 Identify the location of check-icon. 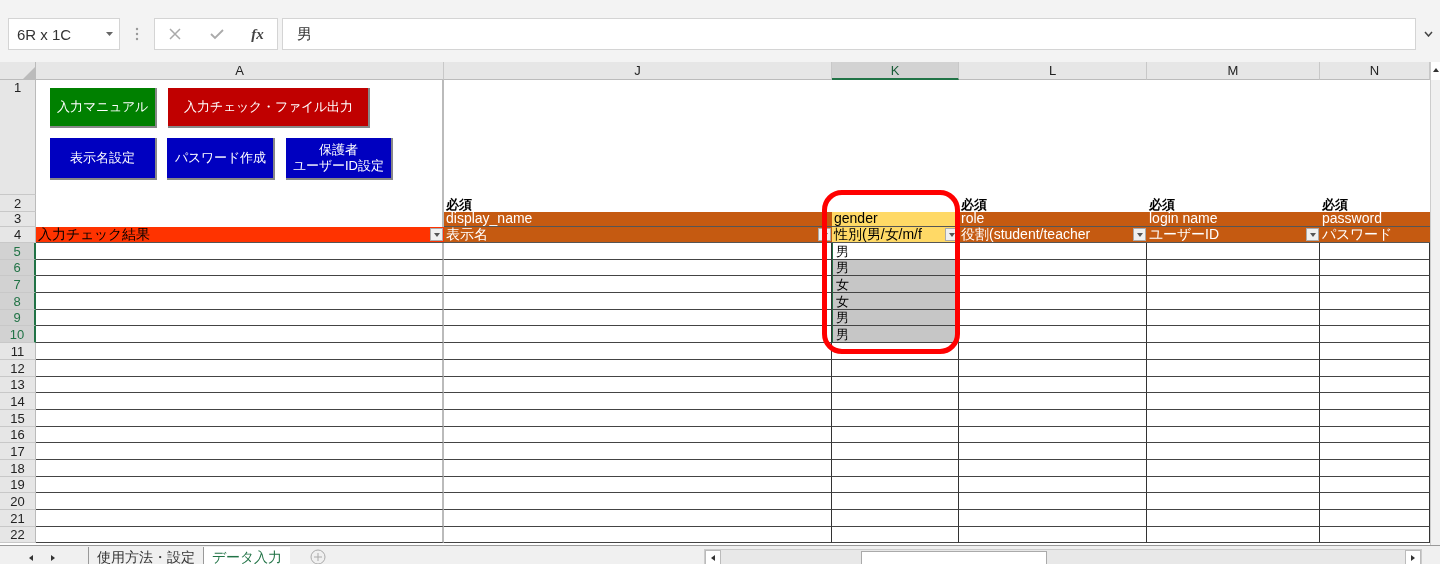
(216, 34).